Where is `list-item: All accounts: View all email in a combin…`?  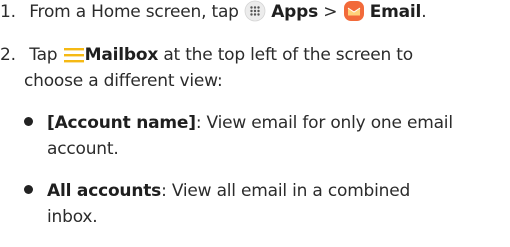
list-item: All accounts: View all email in a combin… is located at coordinates (217, 191).